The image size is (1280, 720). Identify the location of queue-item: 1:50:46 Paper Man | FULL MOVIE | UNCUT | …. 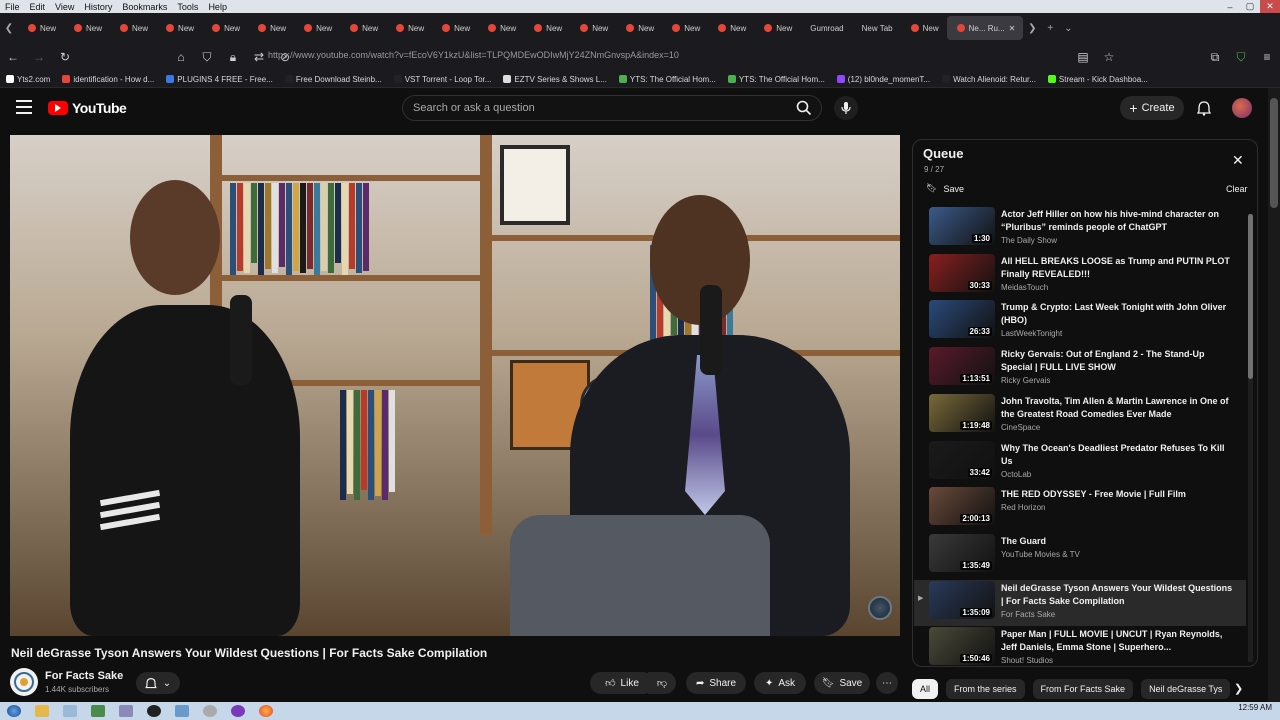
(1080, 649).